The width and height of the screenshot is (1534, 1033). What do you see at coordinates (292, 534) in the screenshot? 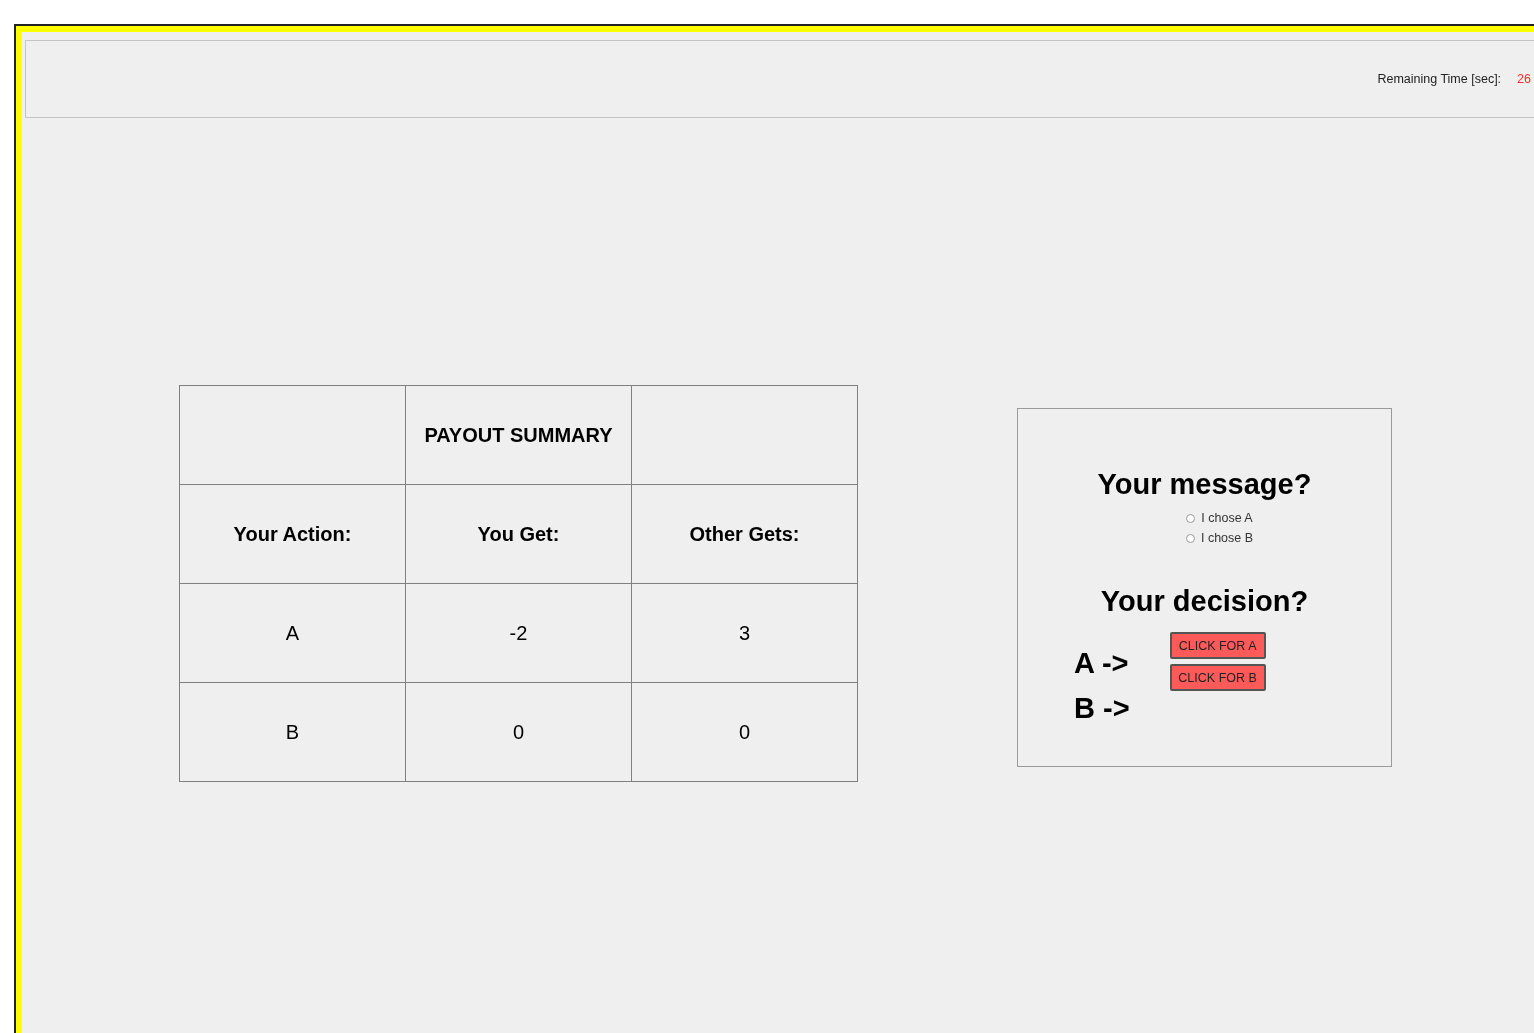
I see `column-header: Your Action:` at bounding box center [292, 534].